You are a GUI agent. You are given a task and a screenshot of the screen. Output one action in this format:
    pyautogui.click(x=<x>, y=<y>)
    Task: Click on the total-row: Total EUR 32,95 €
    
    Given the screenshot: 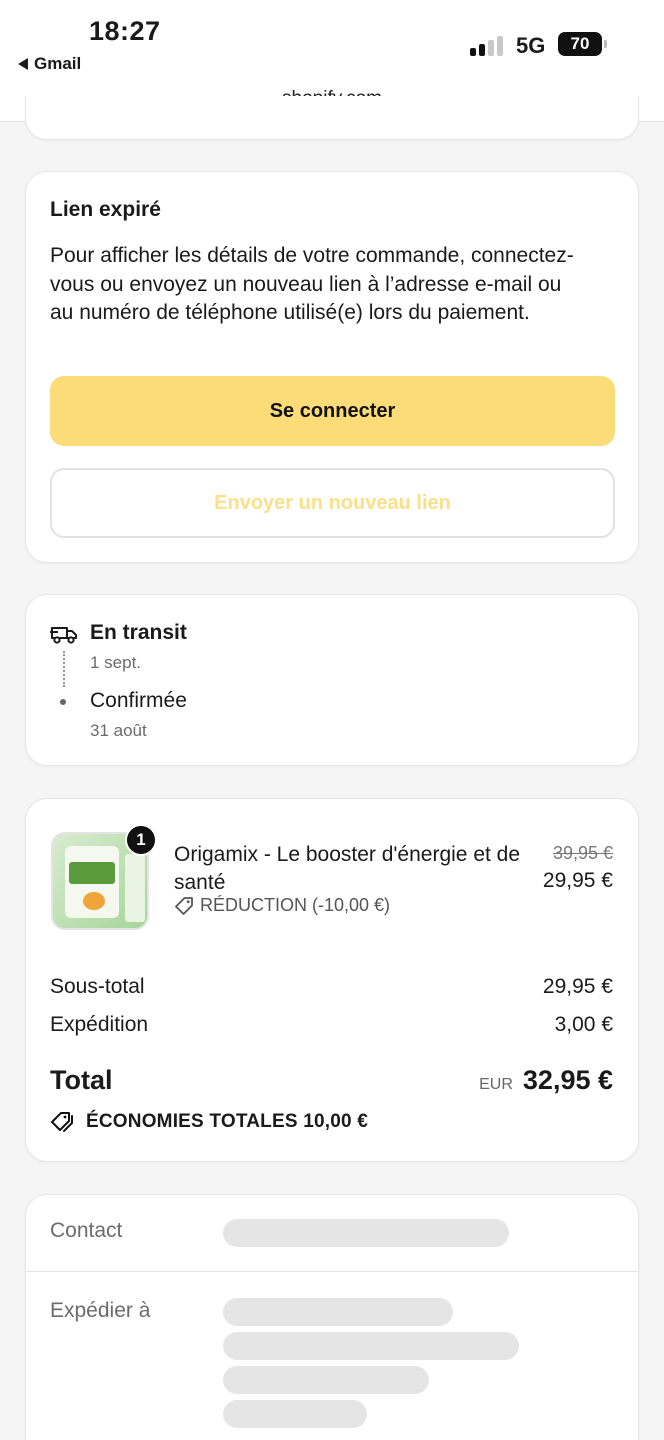 What is the action you would take?
    pyautogui.click(x=331, y=1080)
    